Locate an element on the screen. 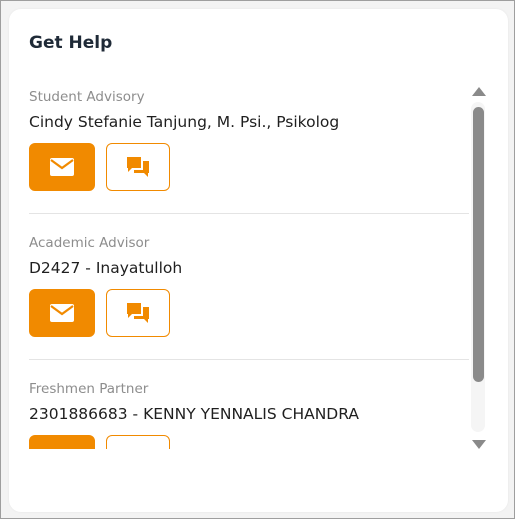  scrollbar-thumb is located at coordinates (478, 244).